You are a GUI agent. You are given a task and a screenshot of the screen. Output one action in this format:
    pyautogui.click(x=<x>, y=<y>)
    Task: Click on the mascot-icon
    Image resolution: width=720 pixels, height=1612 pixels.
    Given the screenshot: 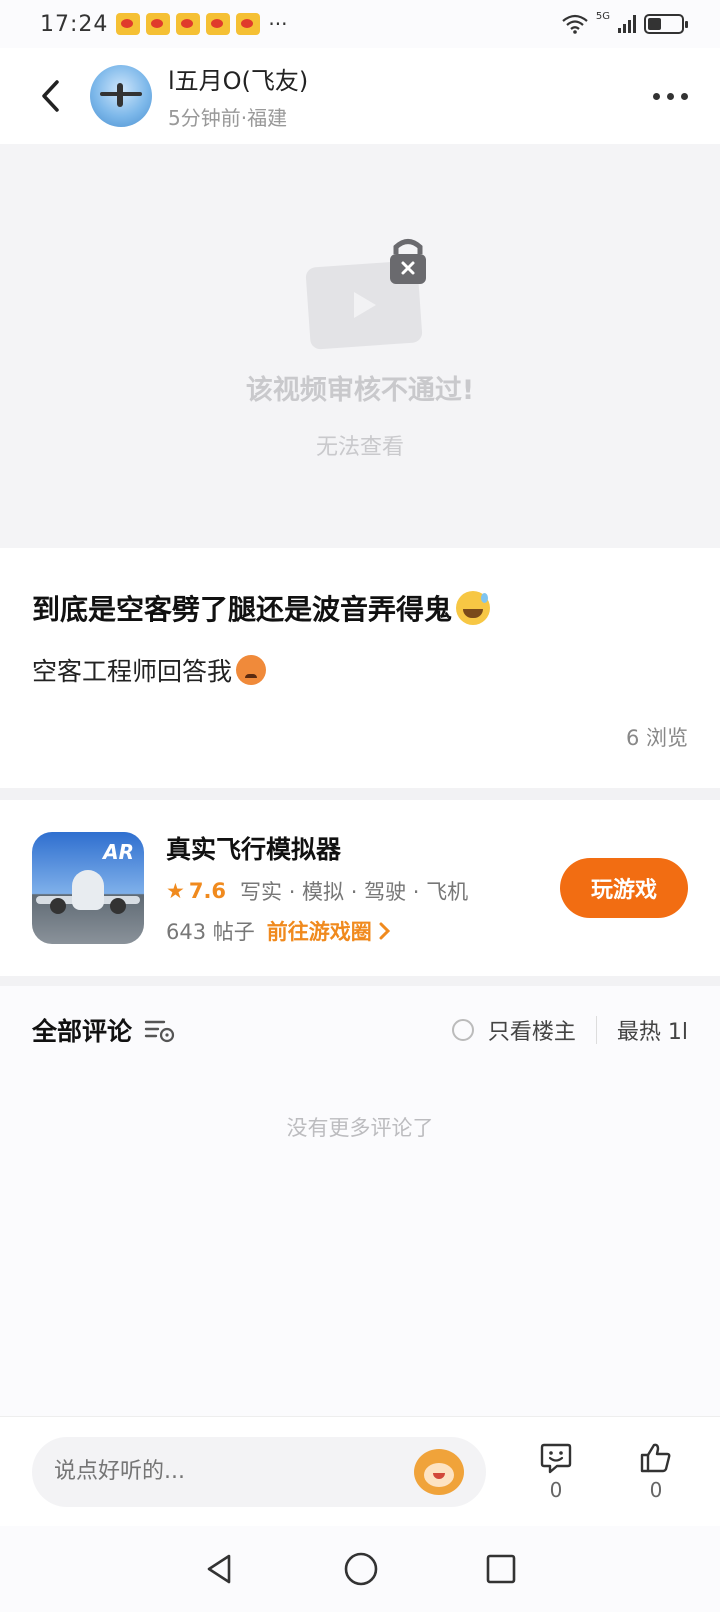 What is the action you would take?
    pyautogui.click(x=439, y=1471)
    